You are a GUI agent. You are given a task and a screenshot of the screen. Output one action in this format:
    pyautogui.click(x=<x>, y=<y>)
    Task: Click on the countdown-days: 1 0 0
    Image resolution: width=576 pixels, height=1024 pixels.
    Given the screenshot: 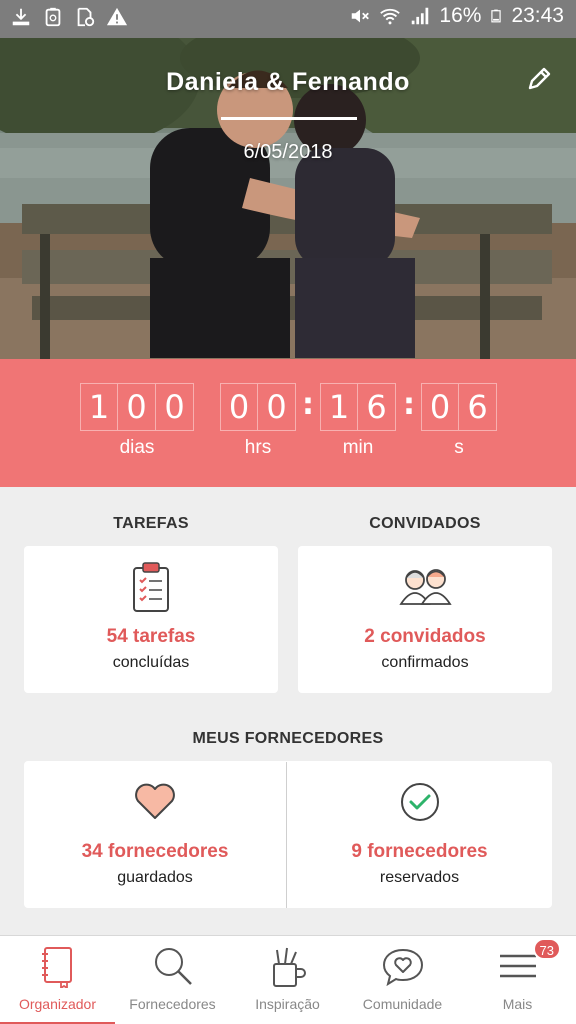 What is the action you would take?
    pyautogui.click(x=137, y=407)
    